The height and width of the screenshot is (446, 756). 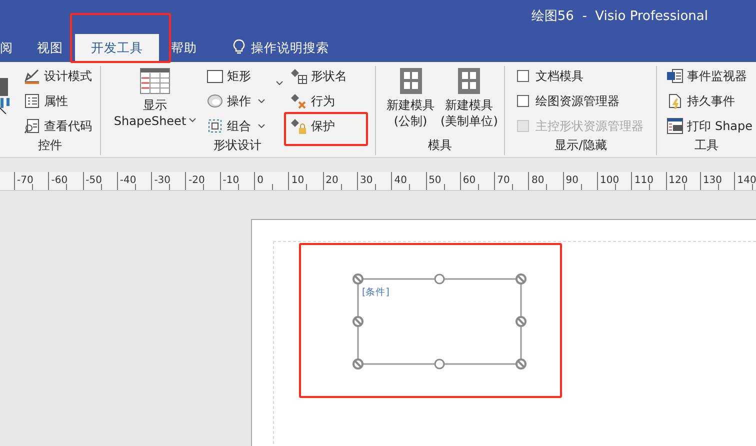 I want to click on ribbon-command: 持久事件, so click(x=710, y=101).